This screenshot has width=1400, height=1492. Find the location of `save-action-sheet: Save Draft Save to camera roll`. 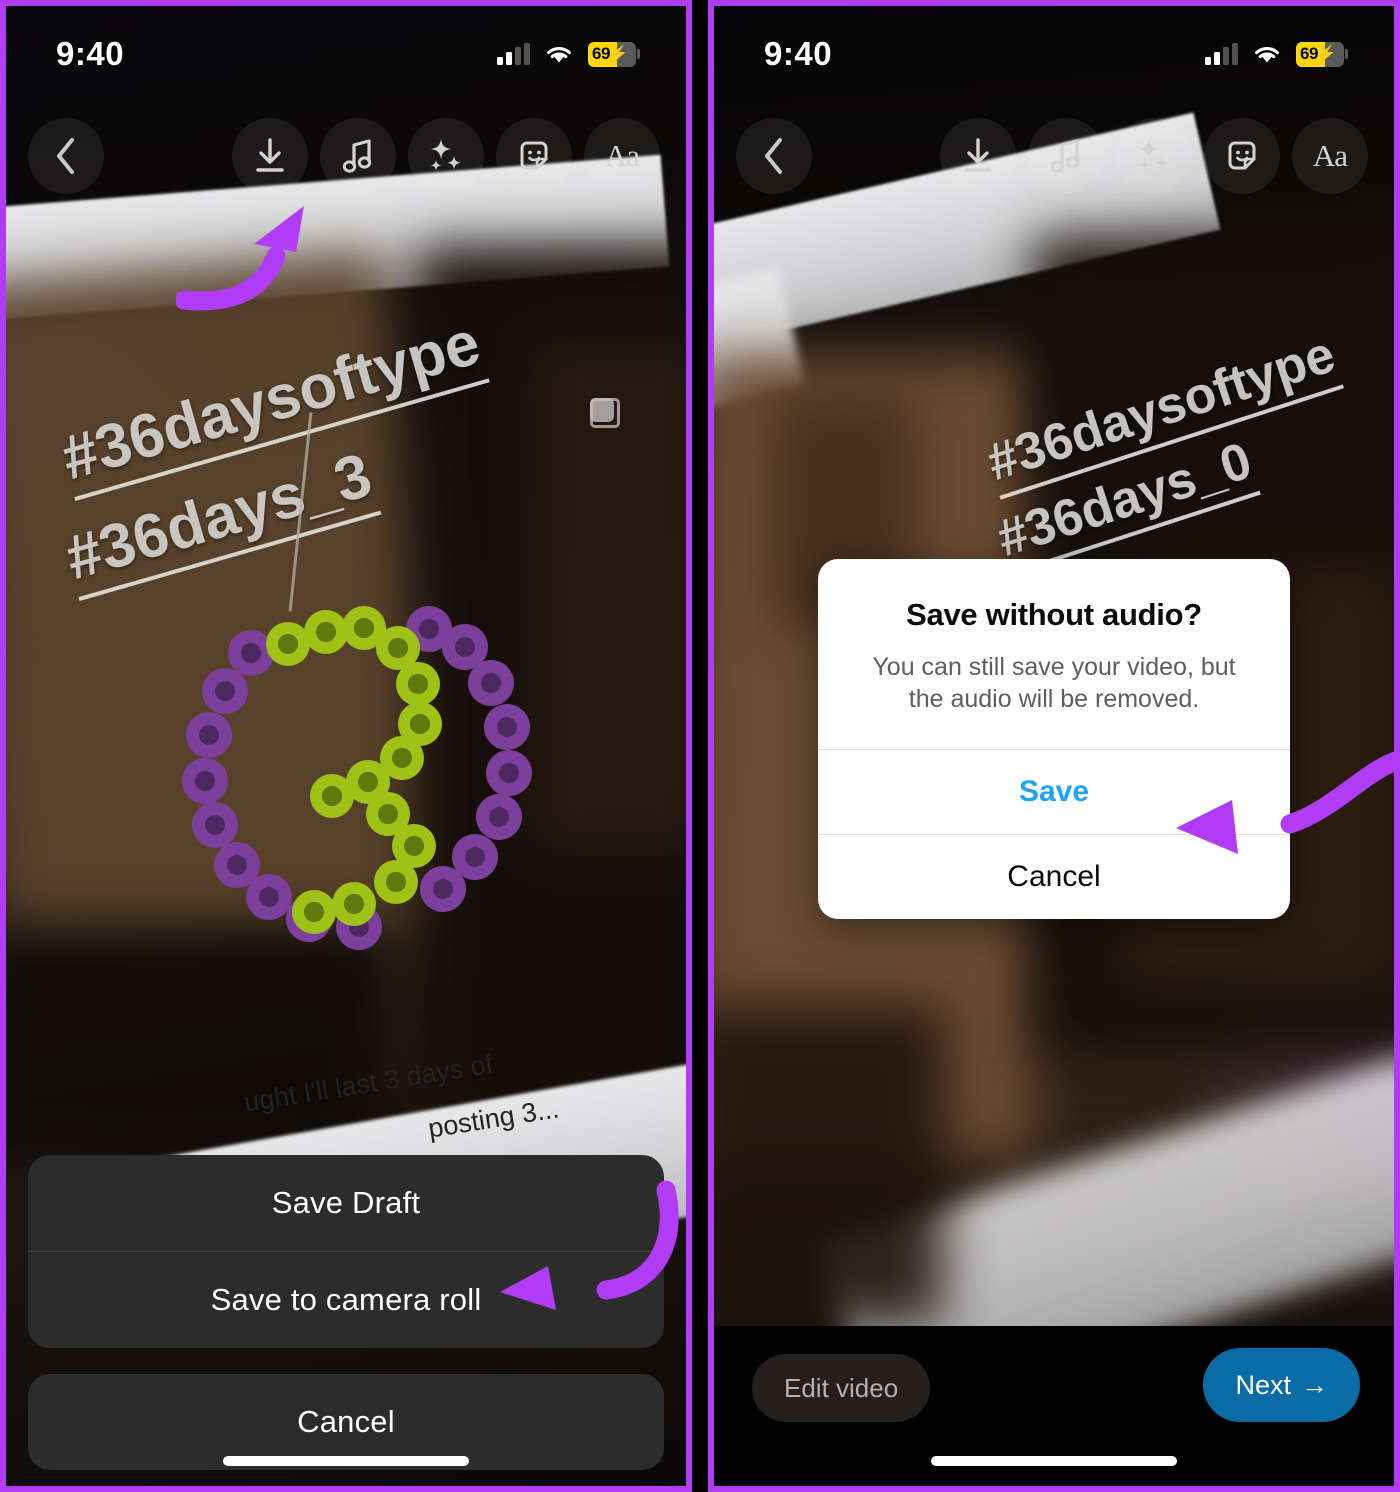

save-action-sheet: Save Draft Save to camera roll is located at coordinates (346, 1251).